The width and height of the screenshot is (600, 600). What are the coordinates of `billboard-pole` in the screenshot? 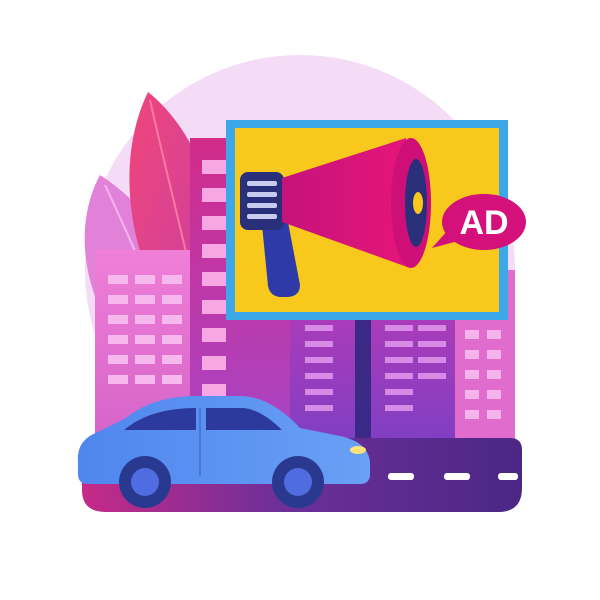 It's located at (363, 380).